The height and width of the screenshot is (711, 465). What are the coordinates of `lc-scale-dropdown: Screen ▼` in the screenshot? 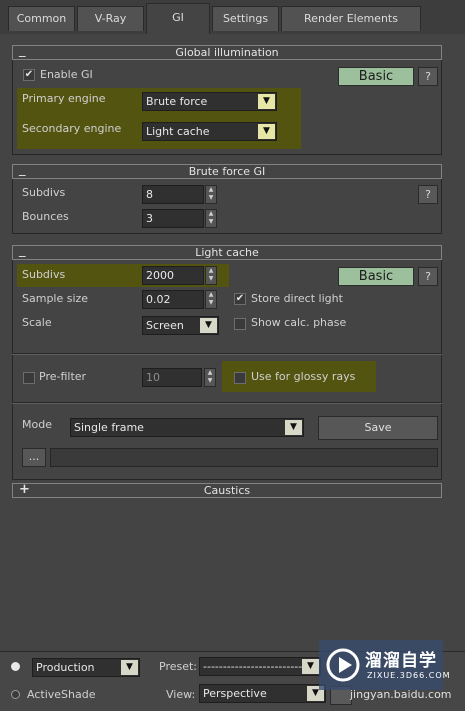 It's located at (180, 325).